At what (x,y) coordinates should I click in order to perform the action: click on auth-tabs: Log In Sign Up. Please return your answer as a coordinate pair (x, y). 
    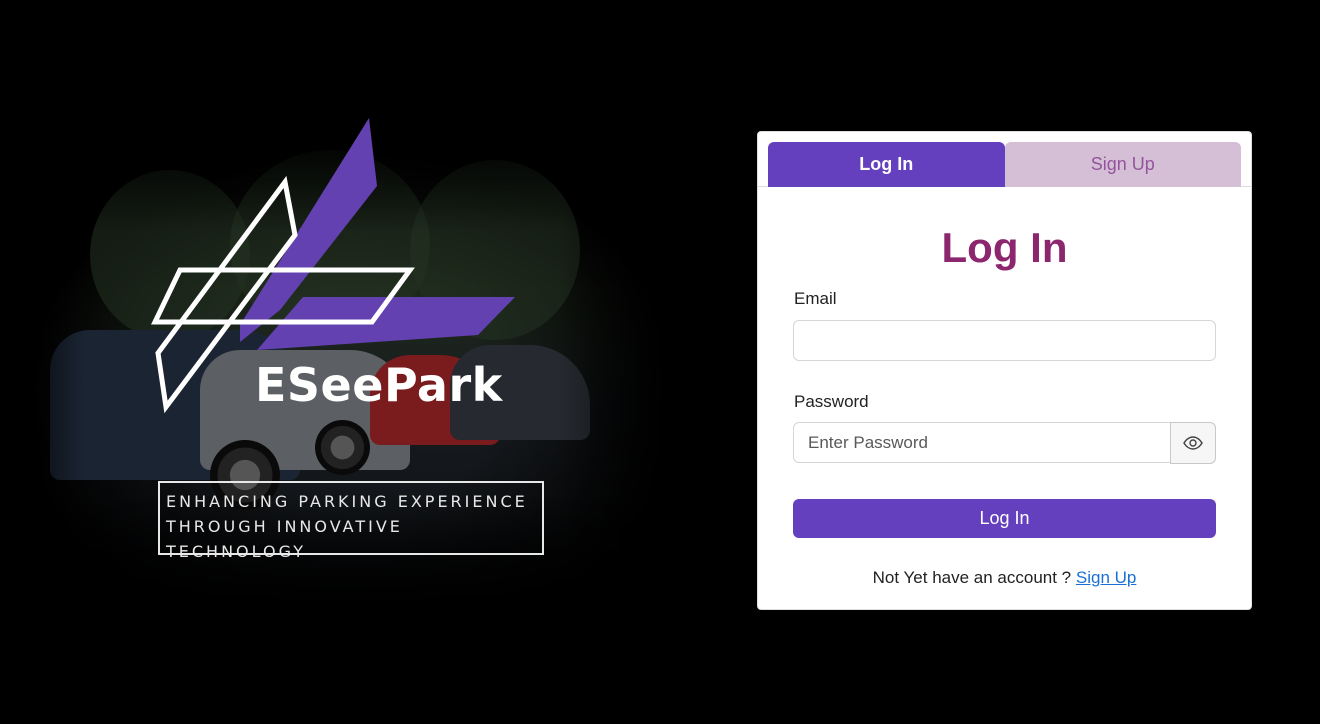
    Looking at the image, I should click on (1004, 159).